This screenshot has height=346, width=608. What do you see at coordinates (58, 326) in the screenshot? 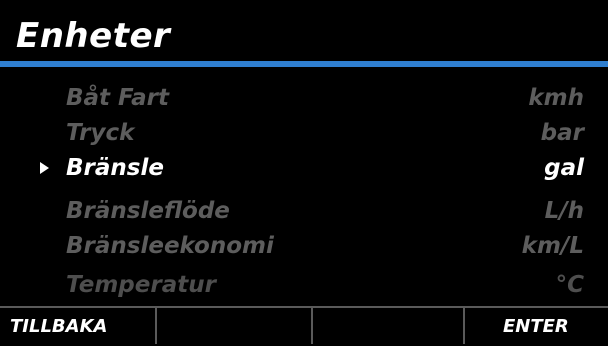
I see `back-button: TILLBAKA` at bounding box center [58, 326].